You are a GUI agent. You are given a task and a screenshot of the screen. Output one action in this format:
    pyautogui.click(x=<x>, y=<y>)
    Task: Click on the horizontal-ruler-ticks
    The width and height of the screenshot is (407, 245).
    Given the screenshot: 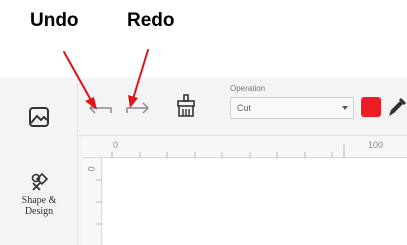 What is the action you would take?
    pyautogui.click(x=228, y=151)
    